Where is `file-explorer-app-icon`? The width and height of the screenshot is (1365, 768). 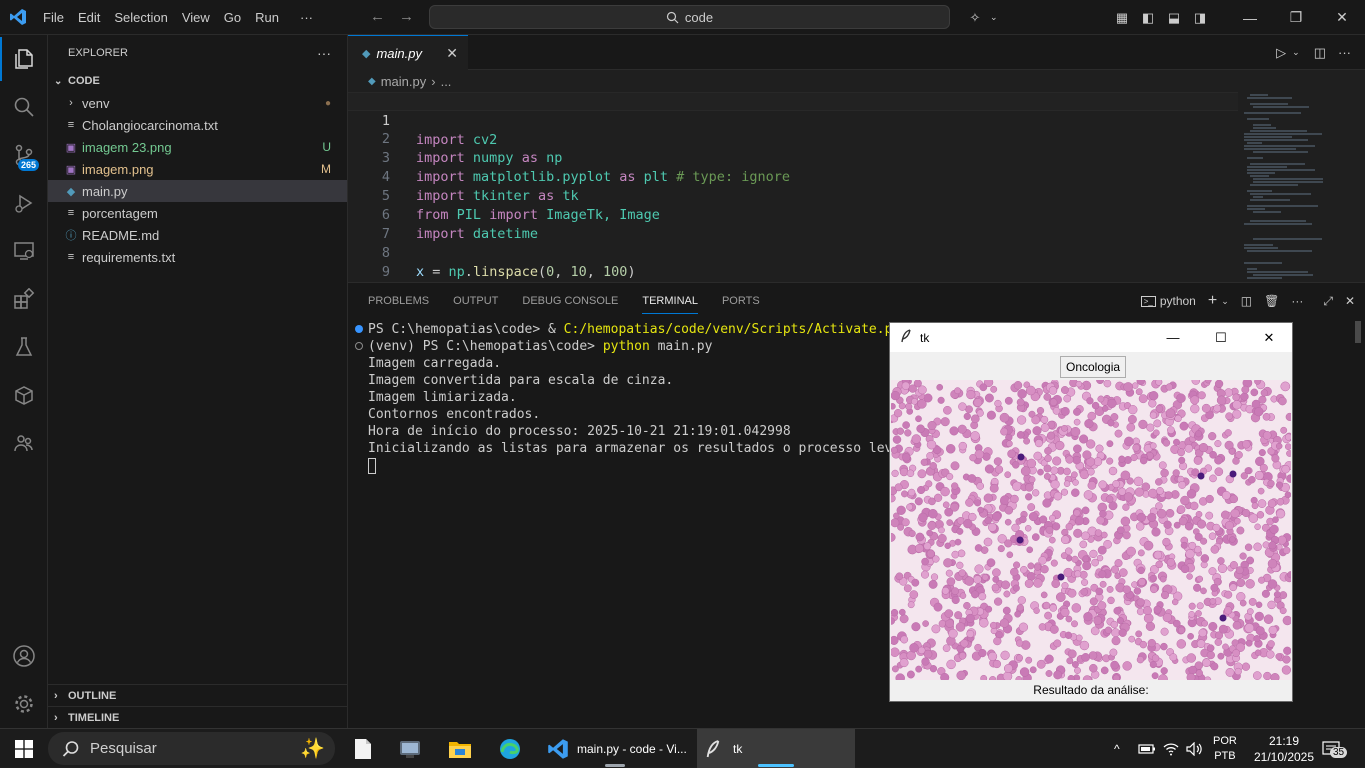 file-explorer-app-icon is located at coordinates (460, 748).